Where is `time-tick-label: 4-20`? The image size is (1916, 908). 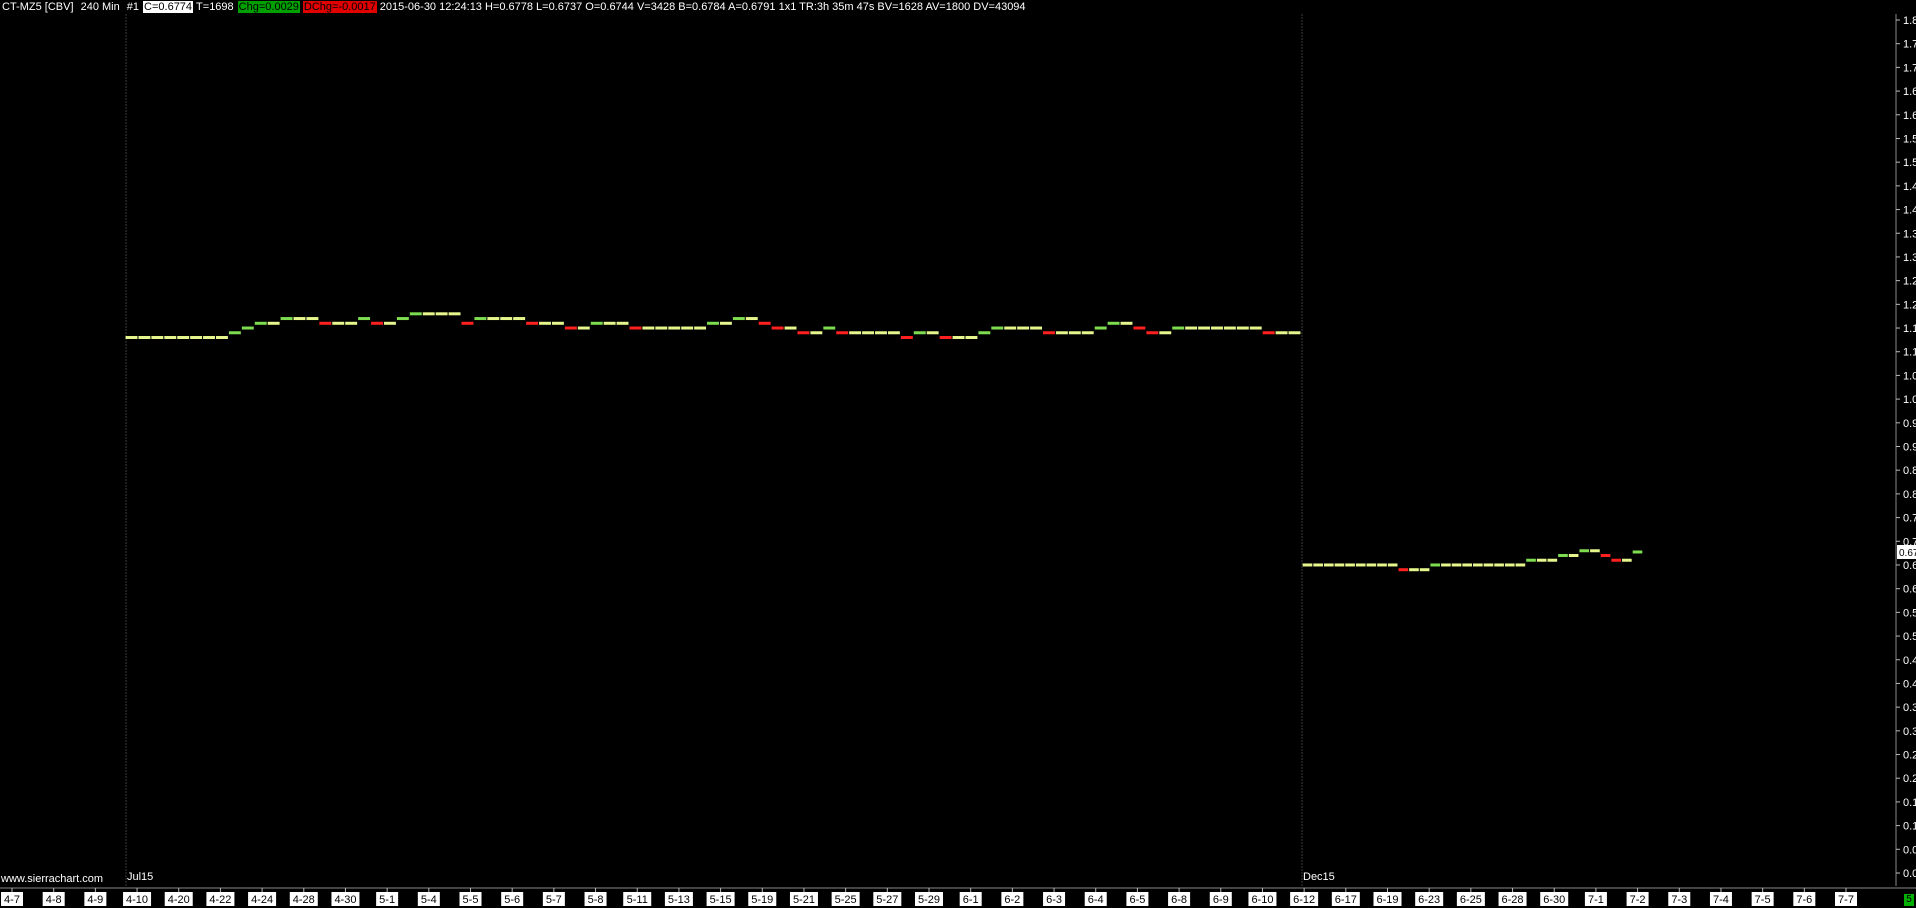 time-tick-label: 4-20 is located at coordinates (179, 900).